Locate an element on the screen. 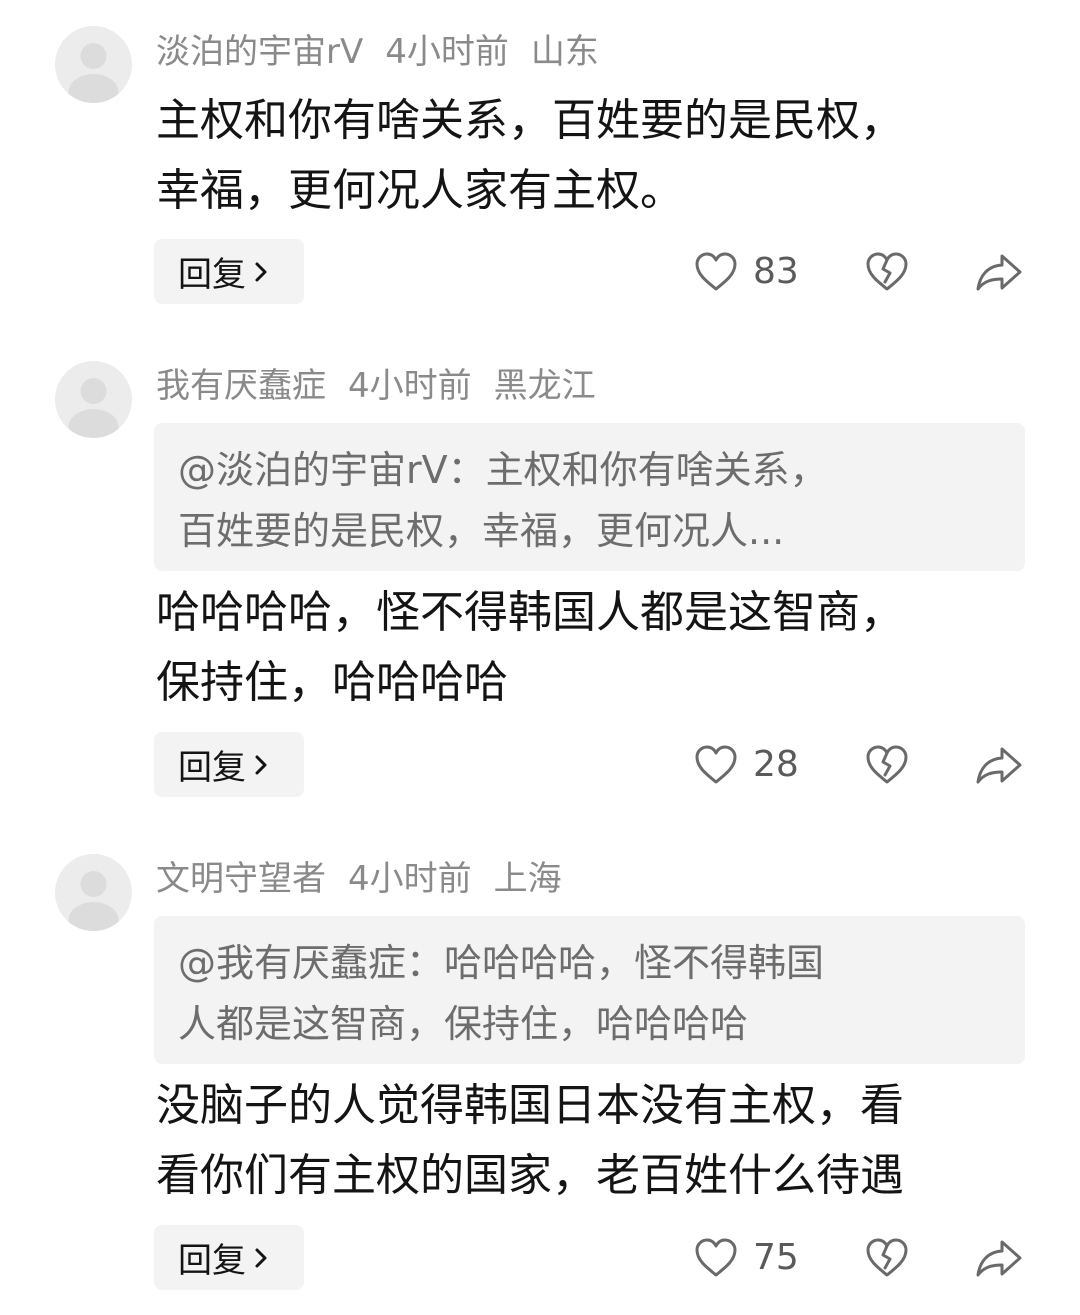  username: 文明守望者 is located at coordinates (241, 879).